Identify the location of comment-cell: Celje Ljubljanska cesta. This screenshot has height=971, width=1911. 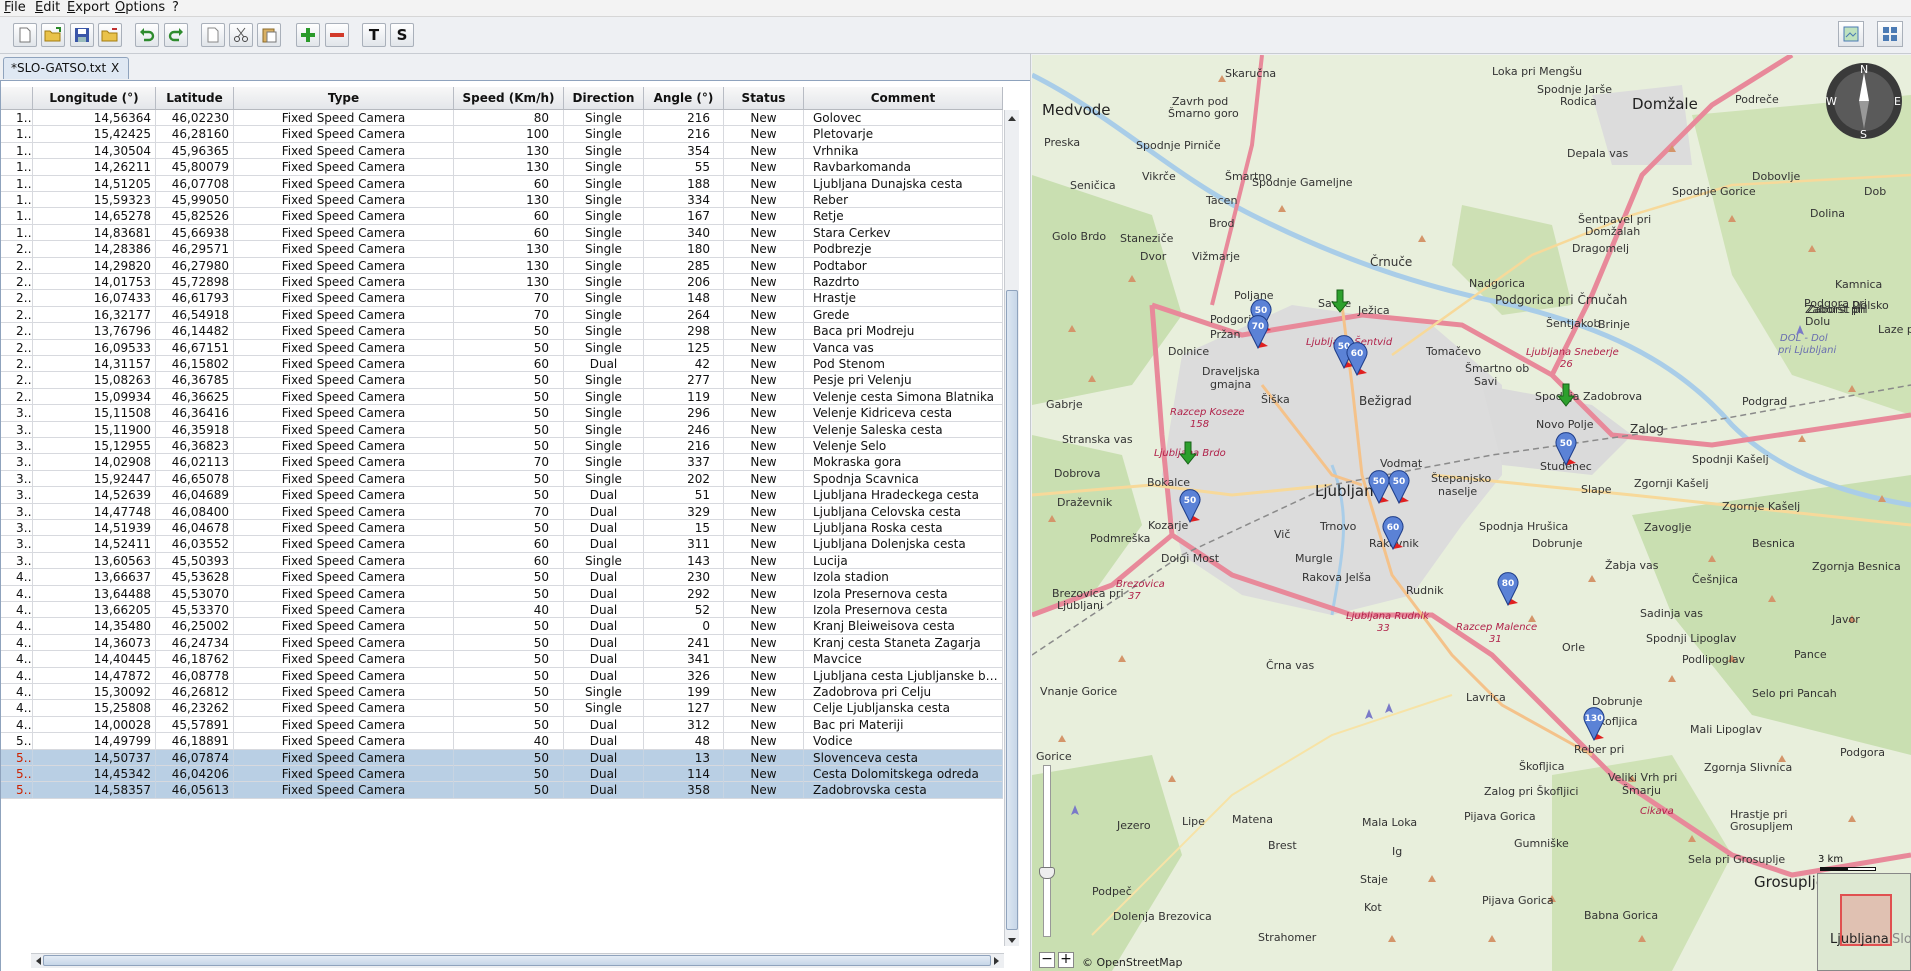
(903, 708).